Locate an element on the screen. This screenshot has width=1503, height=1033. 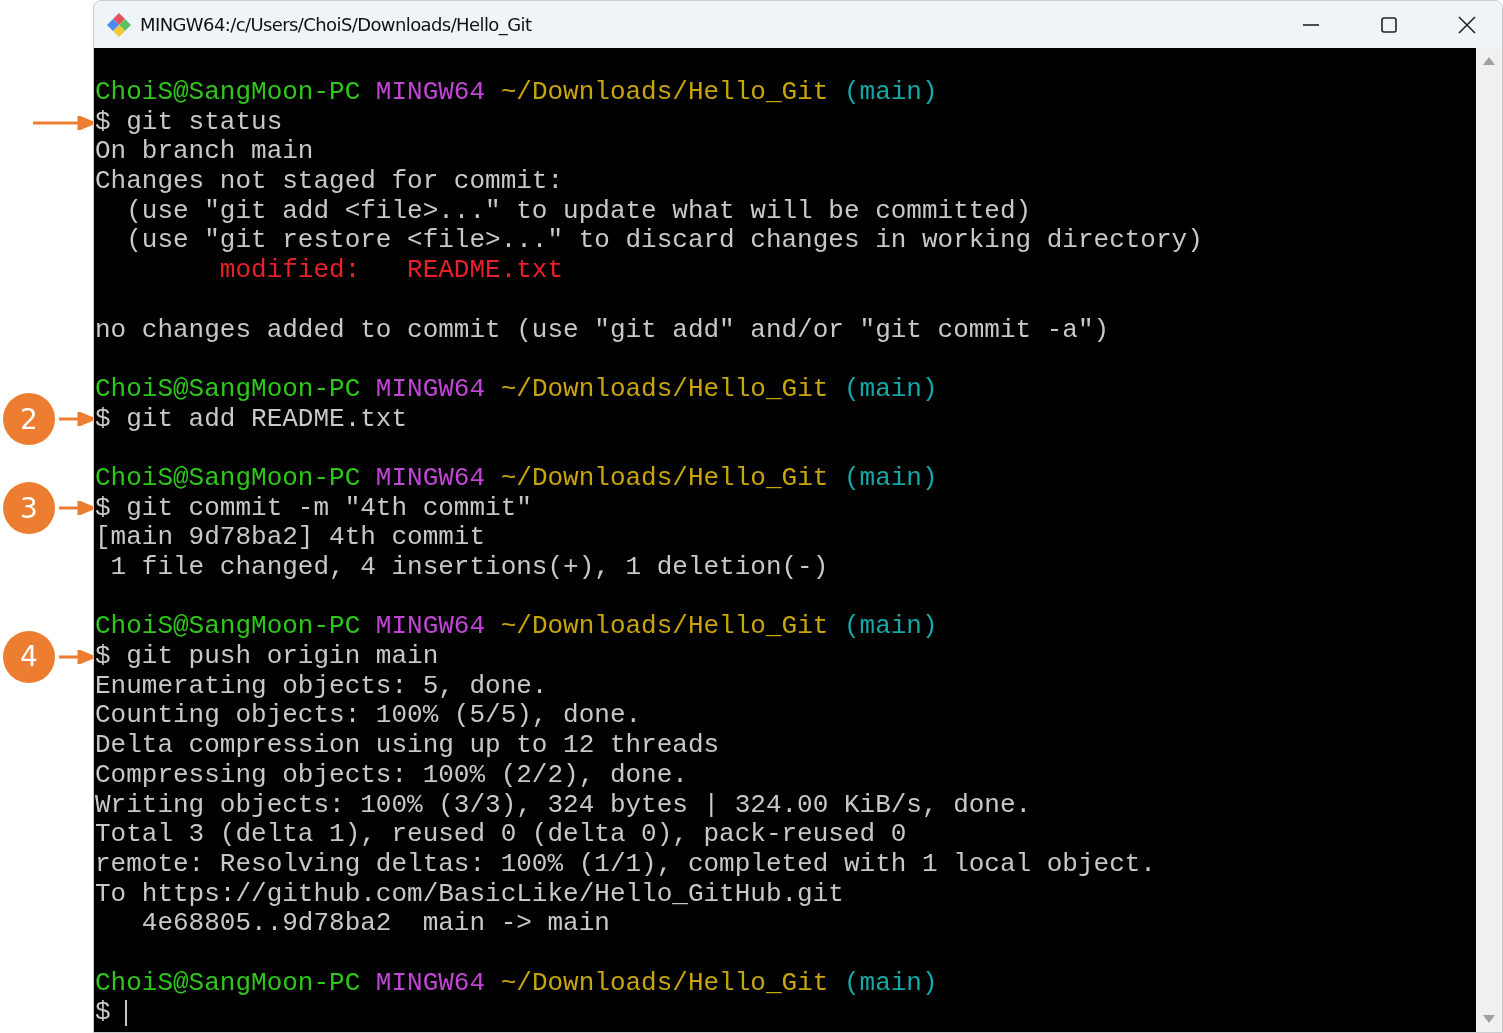
command-line: $ git push origin main is located at coordinates (267, 657).